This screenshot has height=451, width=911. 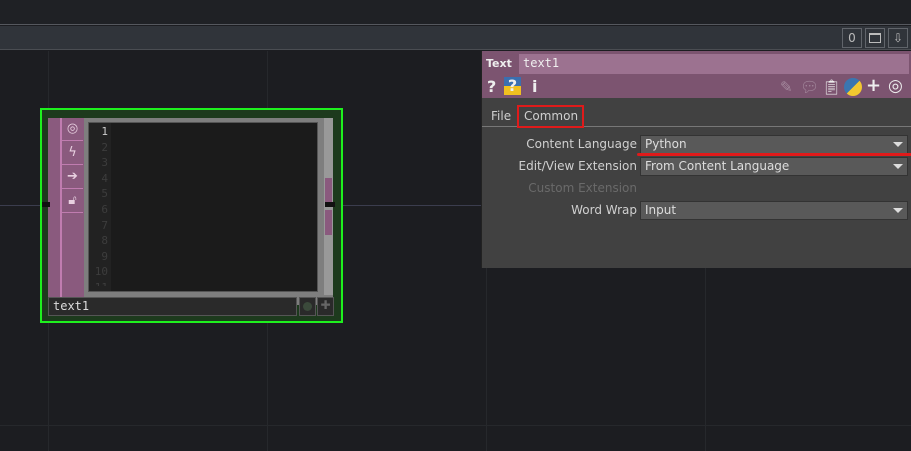 What do you see at coordinates (831, 87) in the screenshot?
I see `clipboard-icon: 📋︎` at bounding box center [831, 87].